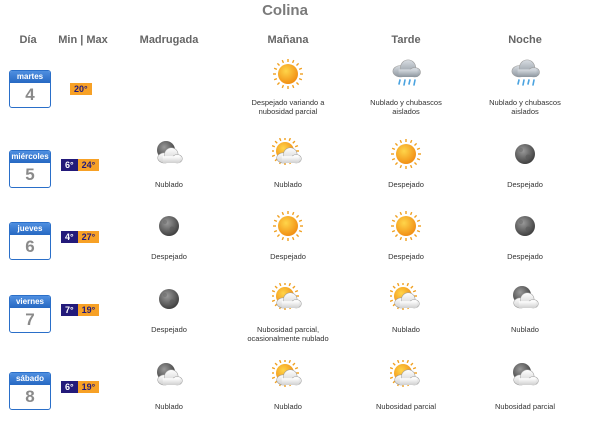  I want to click on condition-text: Despejado variando a nubosidad parcial, so click(288, 107).